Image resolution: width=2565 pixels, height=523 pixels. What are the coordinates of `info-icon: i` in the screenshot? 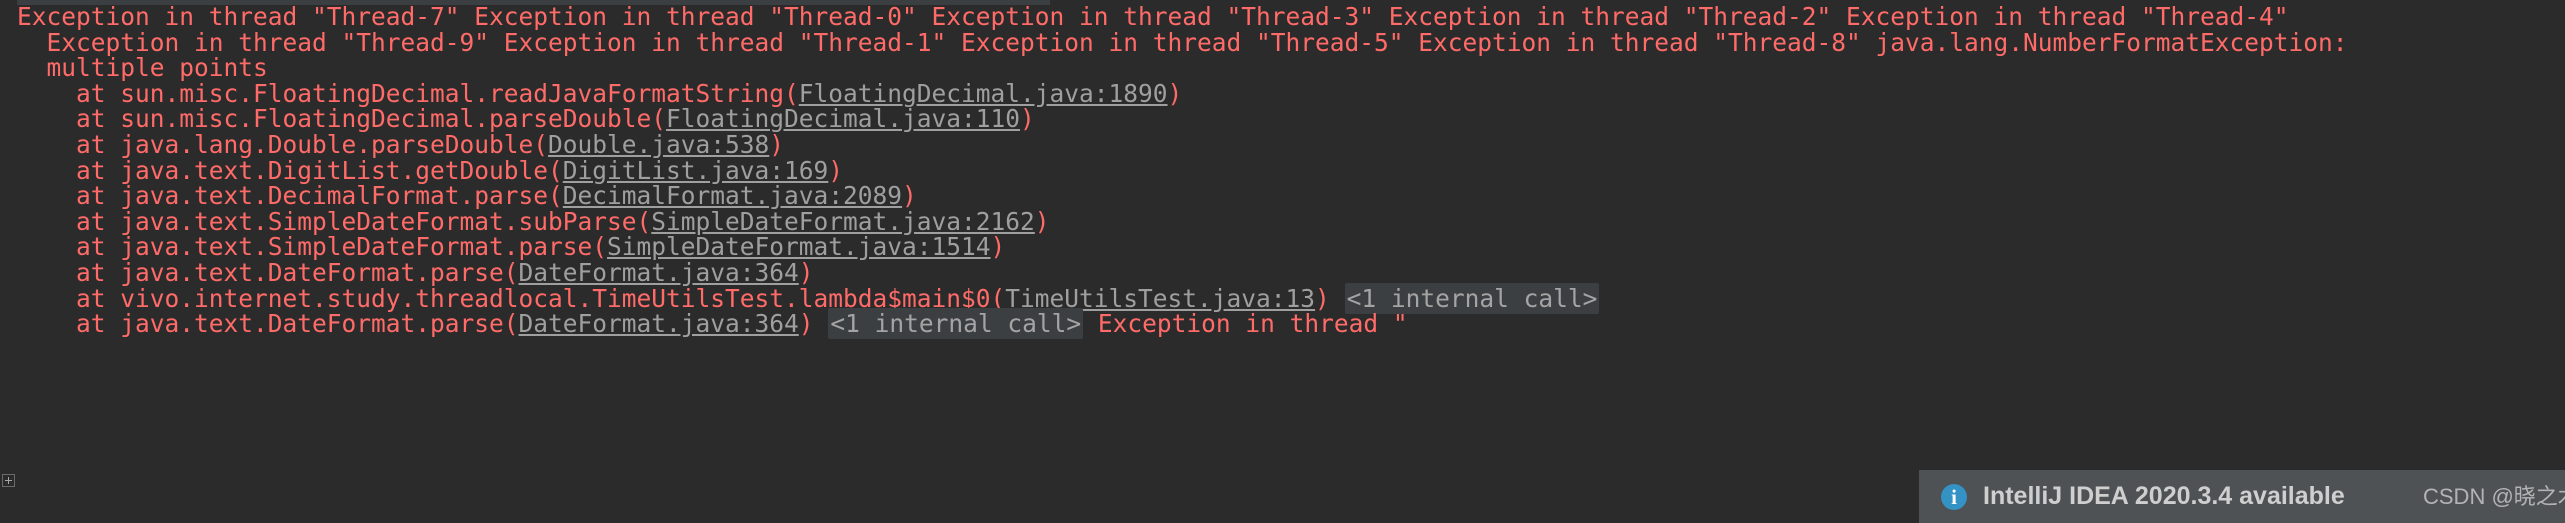 It's located at (1954, 496).